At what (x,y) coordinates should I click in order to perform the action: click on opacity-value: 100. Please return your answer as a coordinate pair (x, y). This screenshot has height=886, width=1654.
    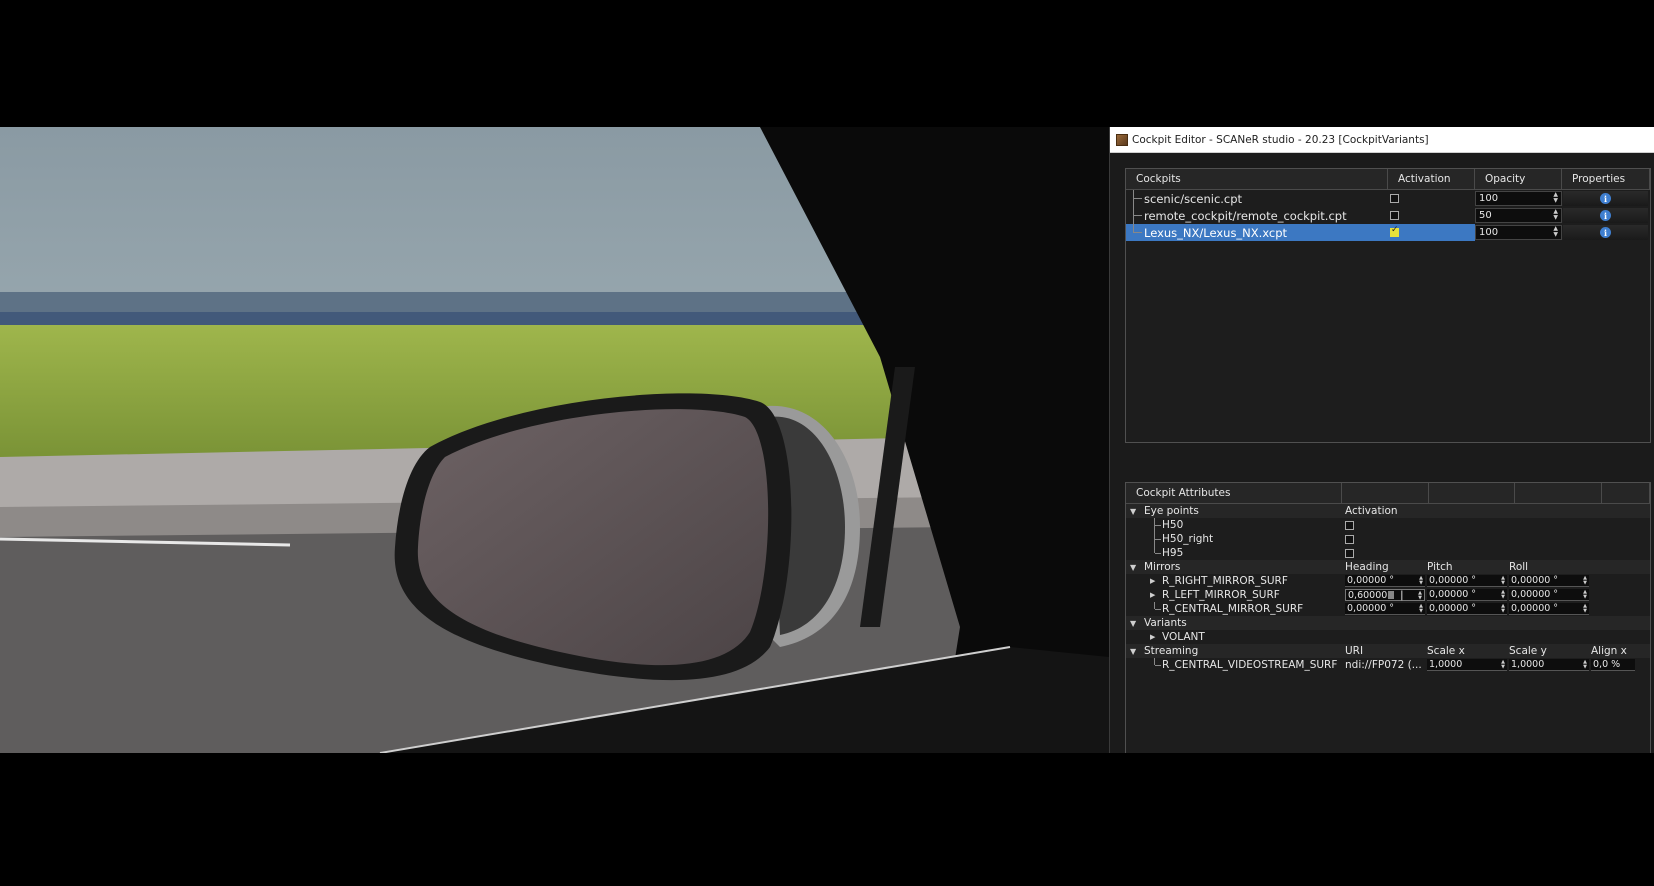
    Looking at the image, I should click on (1489, 198).